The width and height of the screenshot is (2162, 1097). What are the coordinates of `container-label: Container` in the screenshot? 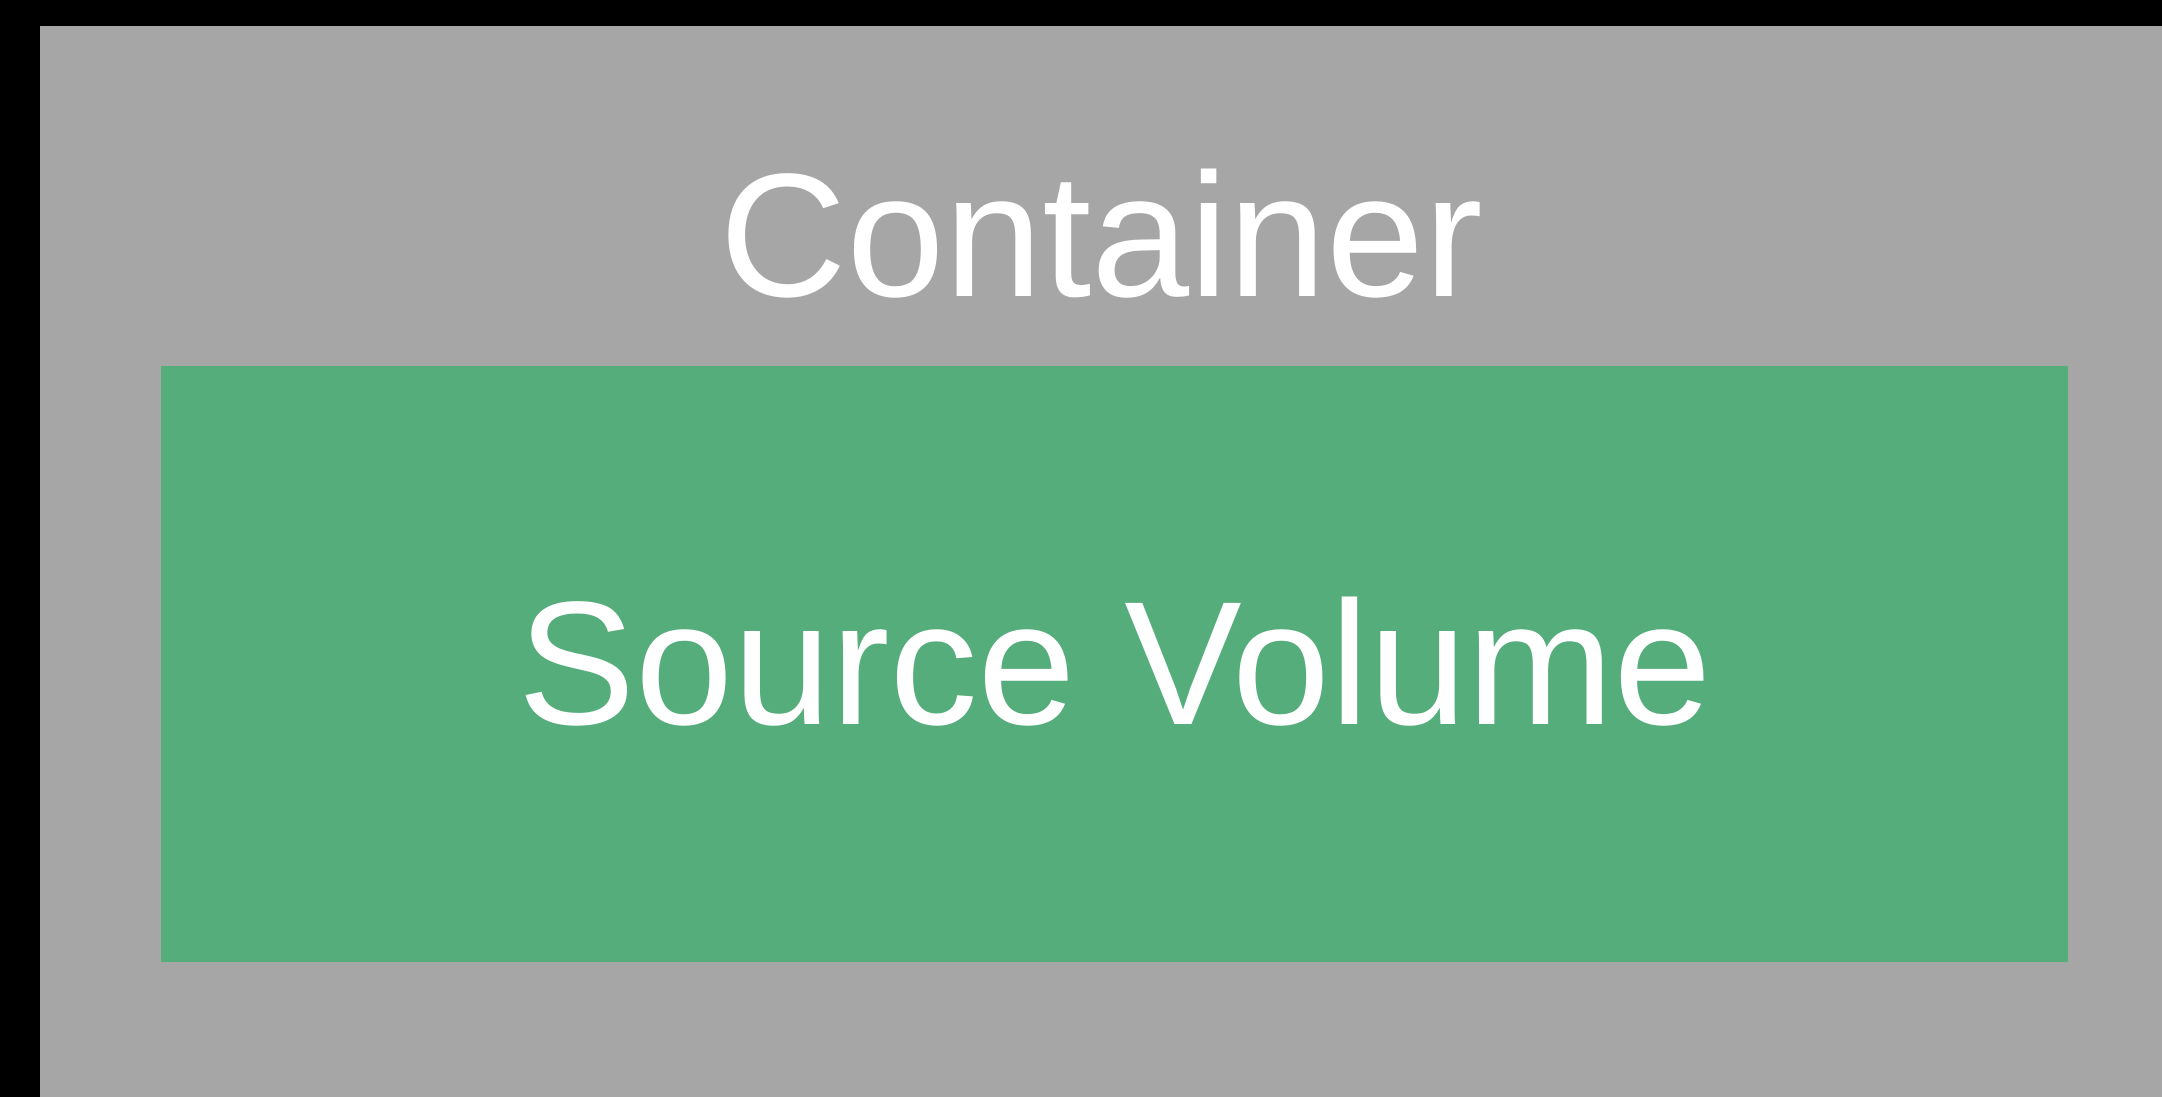 It's located at (1101, 236).